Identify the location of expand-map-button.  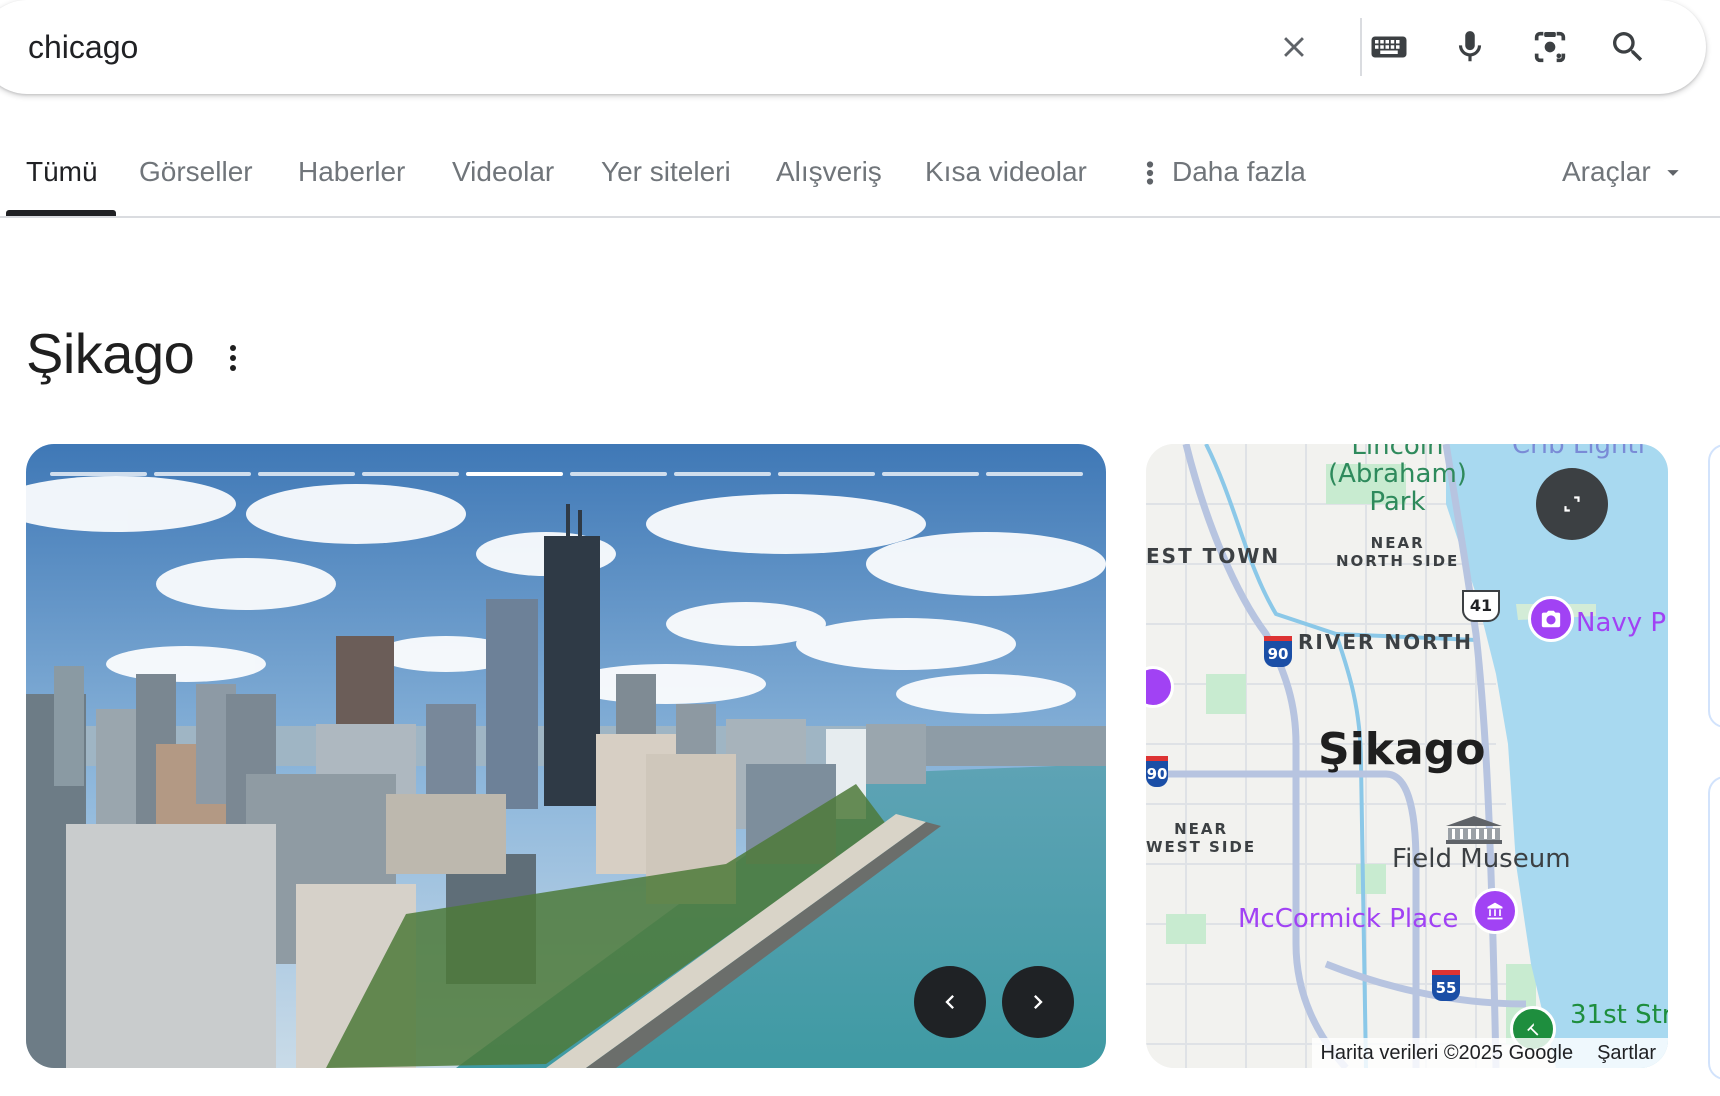
(1572, 504).